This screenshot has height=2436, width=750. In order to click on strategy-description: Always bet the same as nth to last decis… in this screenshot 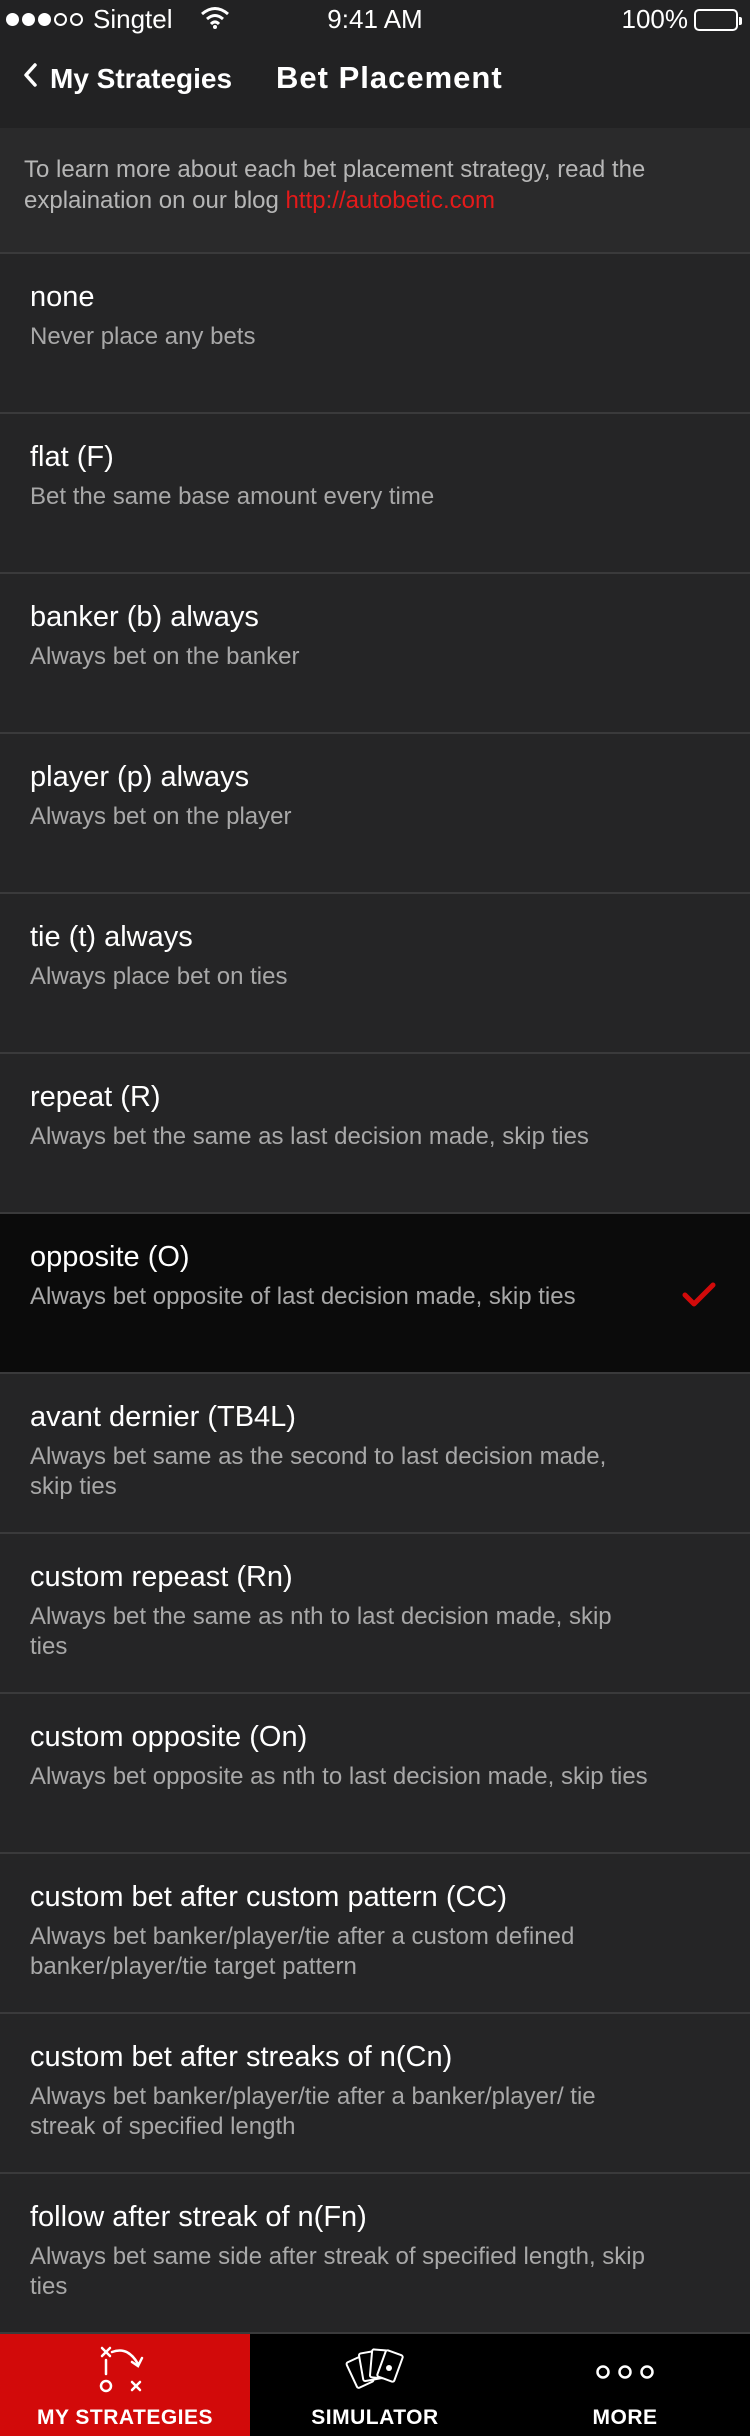, I will do `click(321, 1631)`.